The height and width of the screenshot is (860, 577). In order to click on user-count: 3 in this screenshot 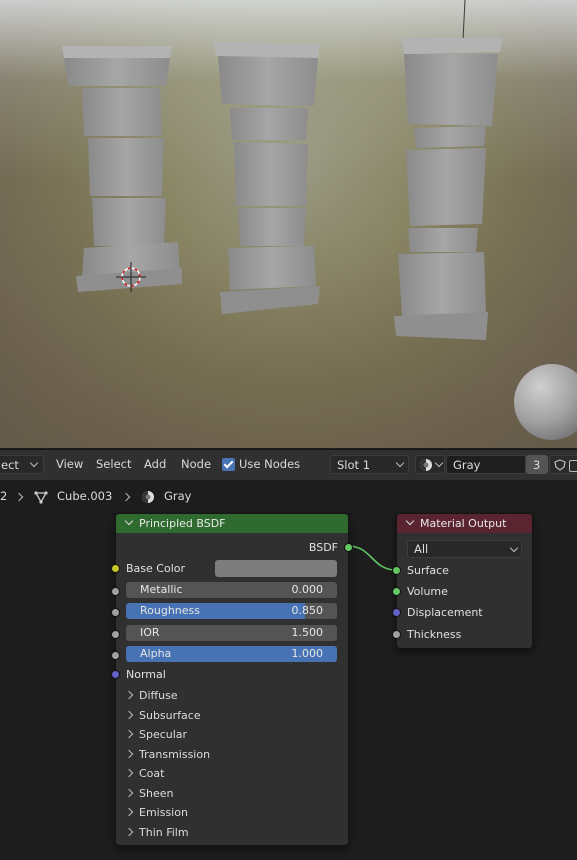, I will do `click(537, 465)`.